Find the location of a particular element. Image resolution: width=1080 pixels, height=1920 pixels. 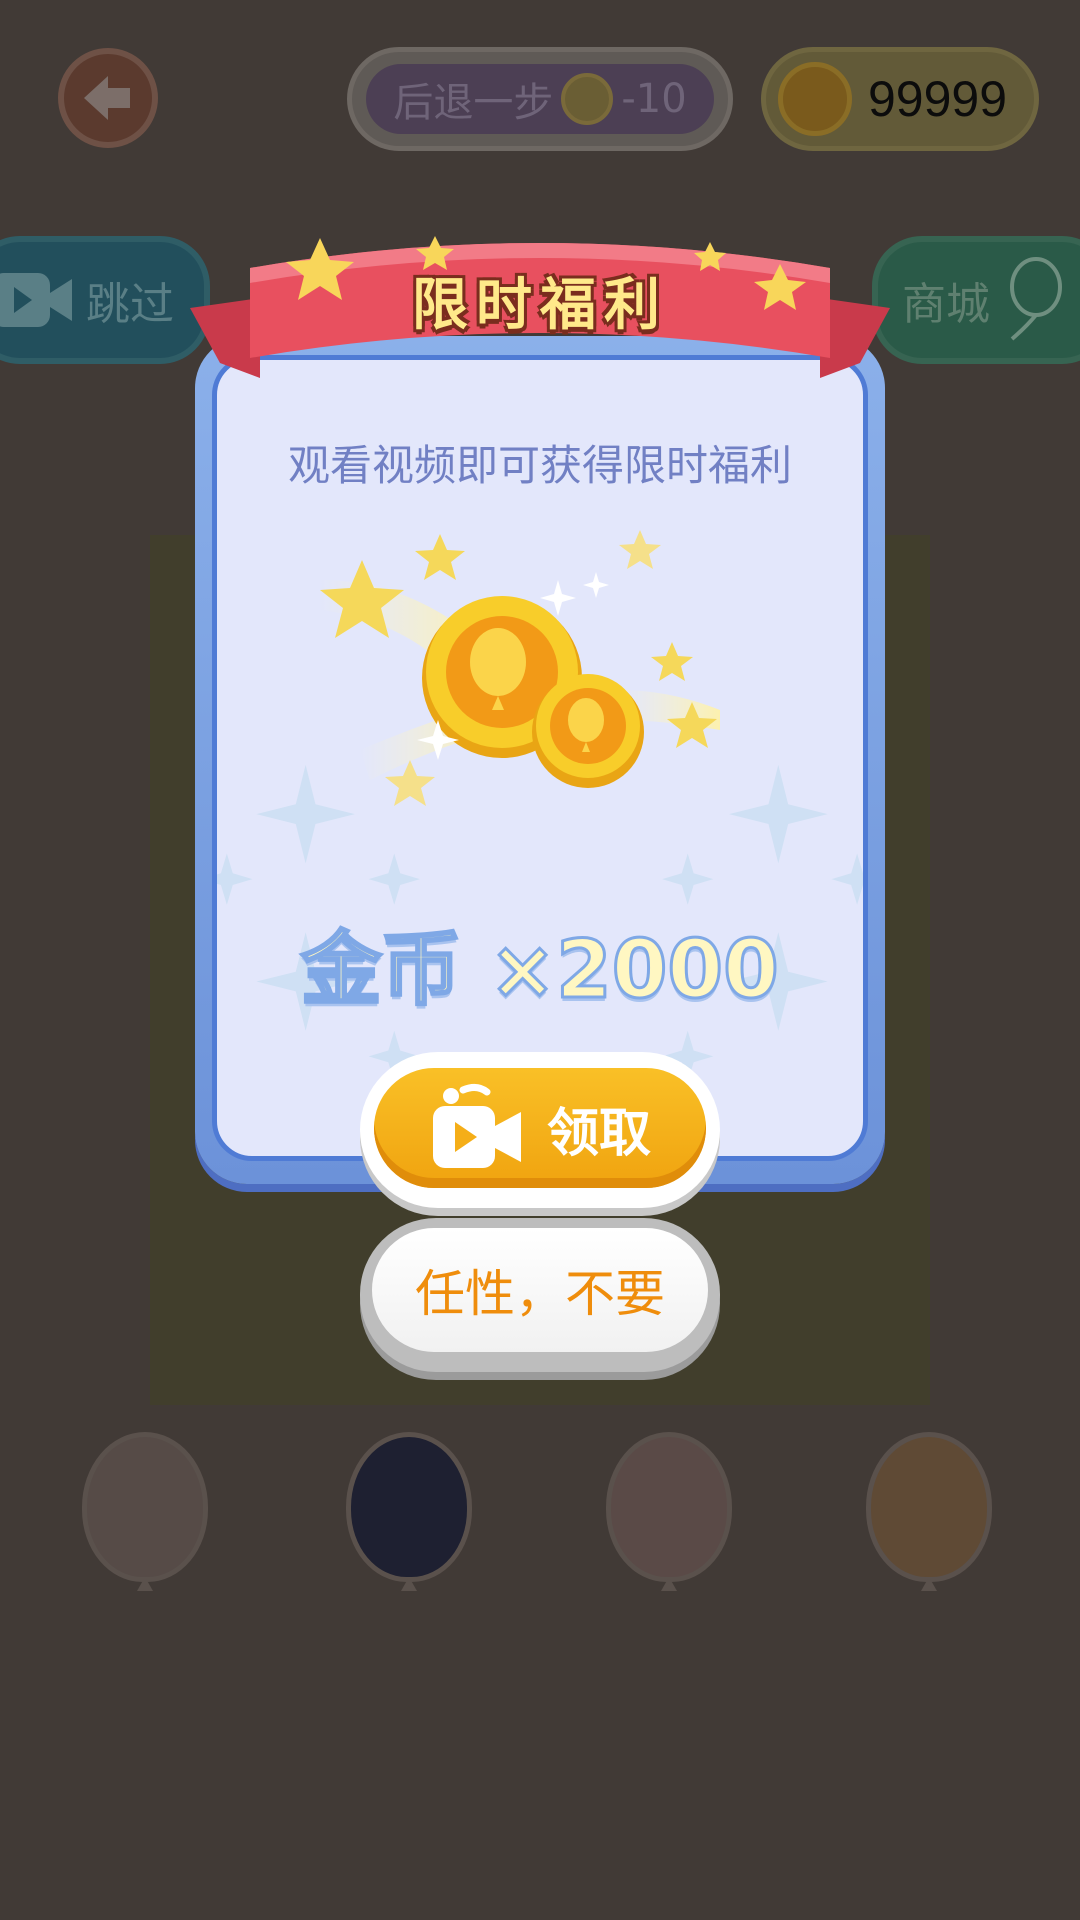

undo-label: 后退一步 is located at coordinates (473, 103).